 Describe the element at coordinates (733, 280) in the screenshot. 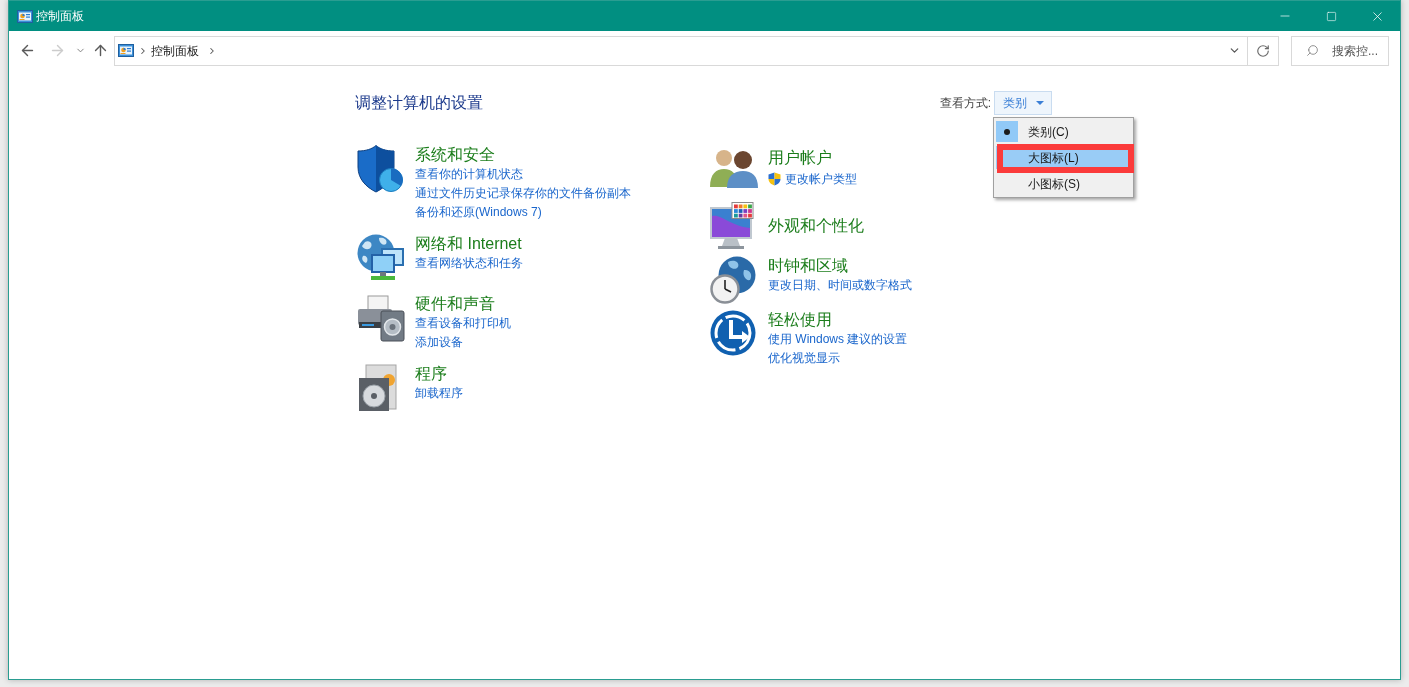

I see `globe-clock-icon` at that location.